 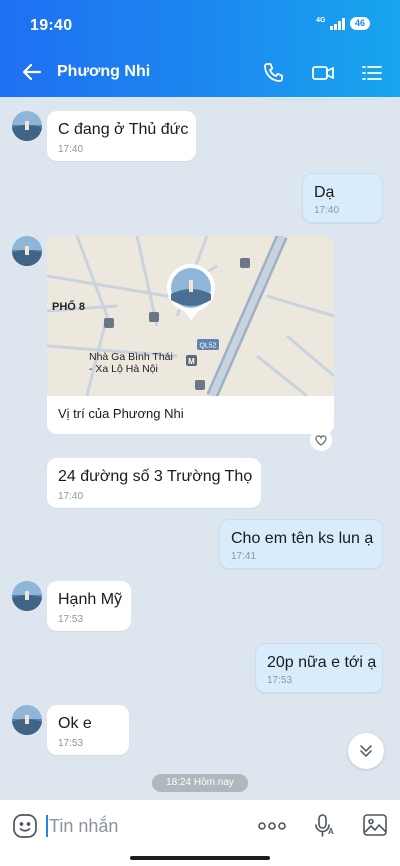 I want to click on svg-text: A, so click(x=331, y=831).